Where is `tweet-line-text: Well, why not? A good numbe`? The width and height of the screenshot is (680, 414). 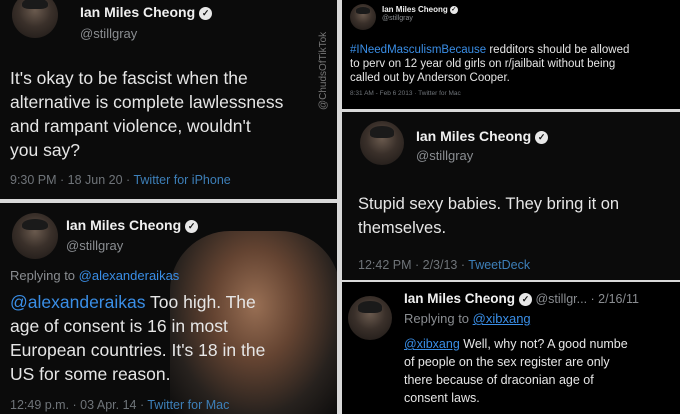 tweet-line-text: Well, why not? A good numbe is located at coordinates (543, 344).